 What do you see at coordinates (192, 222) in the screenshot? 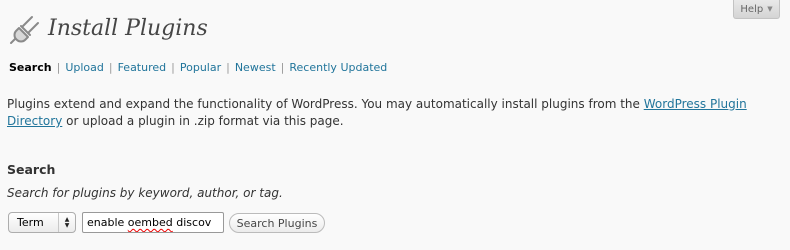
I see `search-input-text: discov` at bounding box center [192, 222].